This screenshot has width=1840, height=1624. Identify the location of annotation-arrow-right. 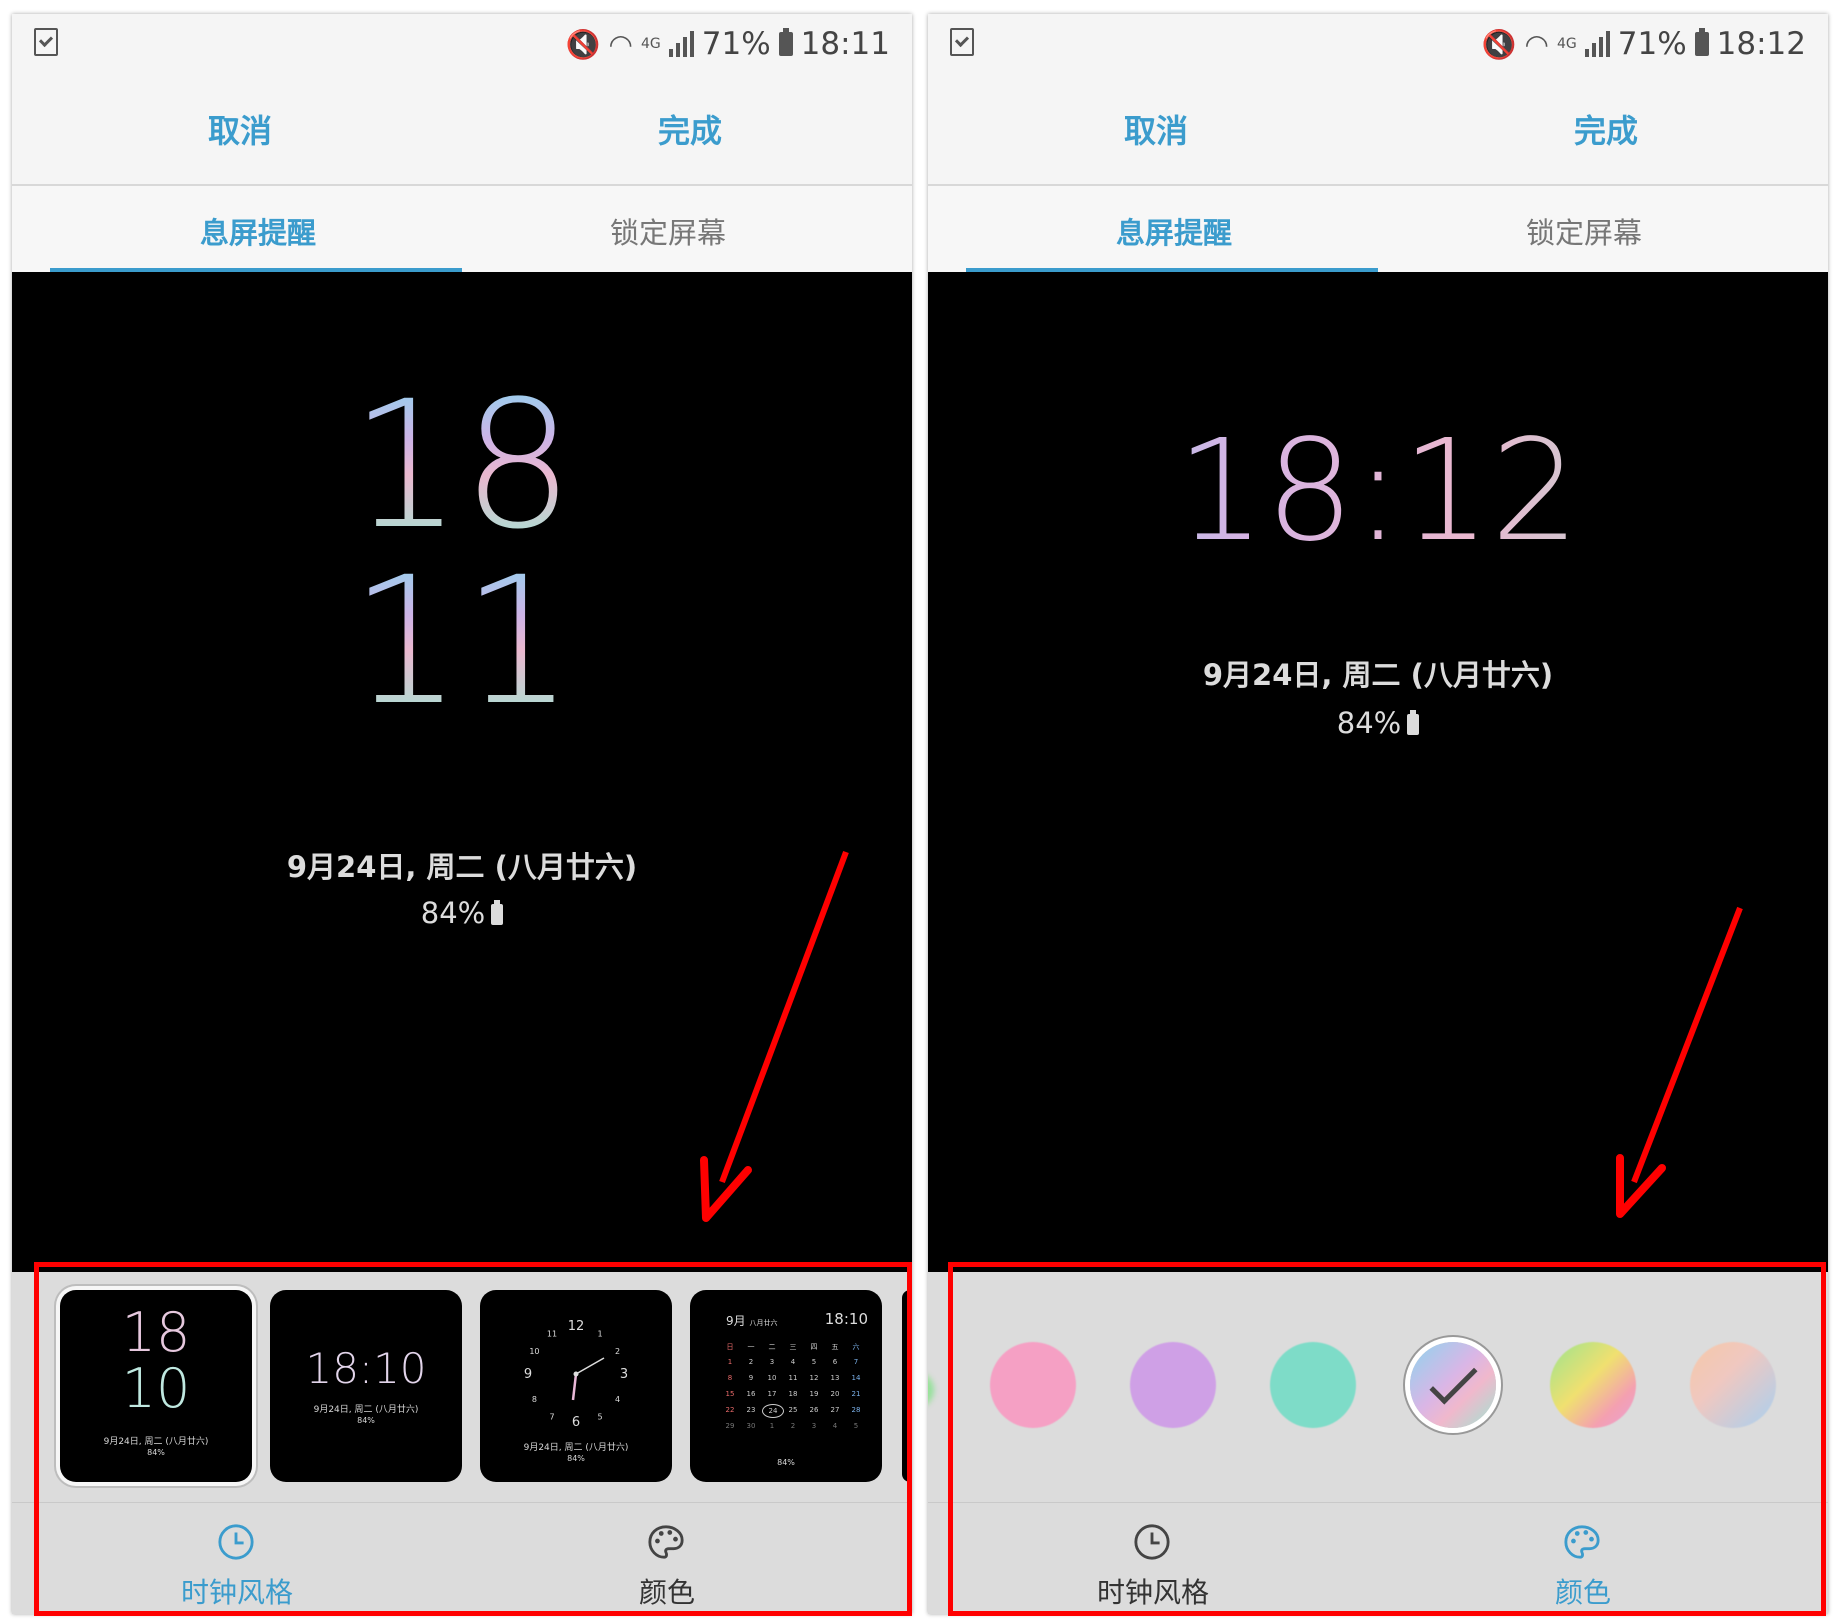
(1687, 1045).